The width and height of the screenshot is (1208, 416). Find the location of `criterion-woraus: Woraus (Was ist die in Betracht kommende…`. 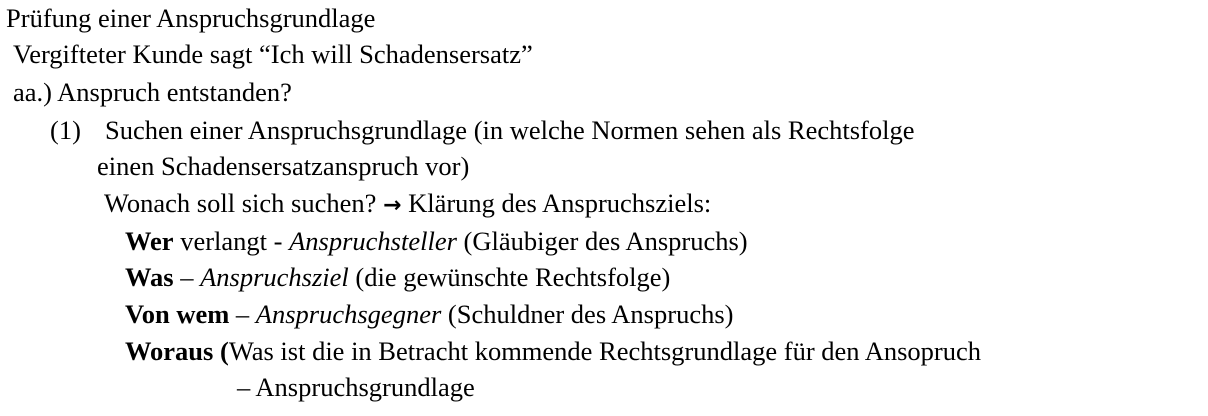

criterion-woraus: Woraus (Was ist die in Betracht kommende… is located at coordinates (553, 351).